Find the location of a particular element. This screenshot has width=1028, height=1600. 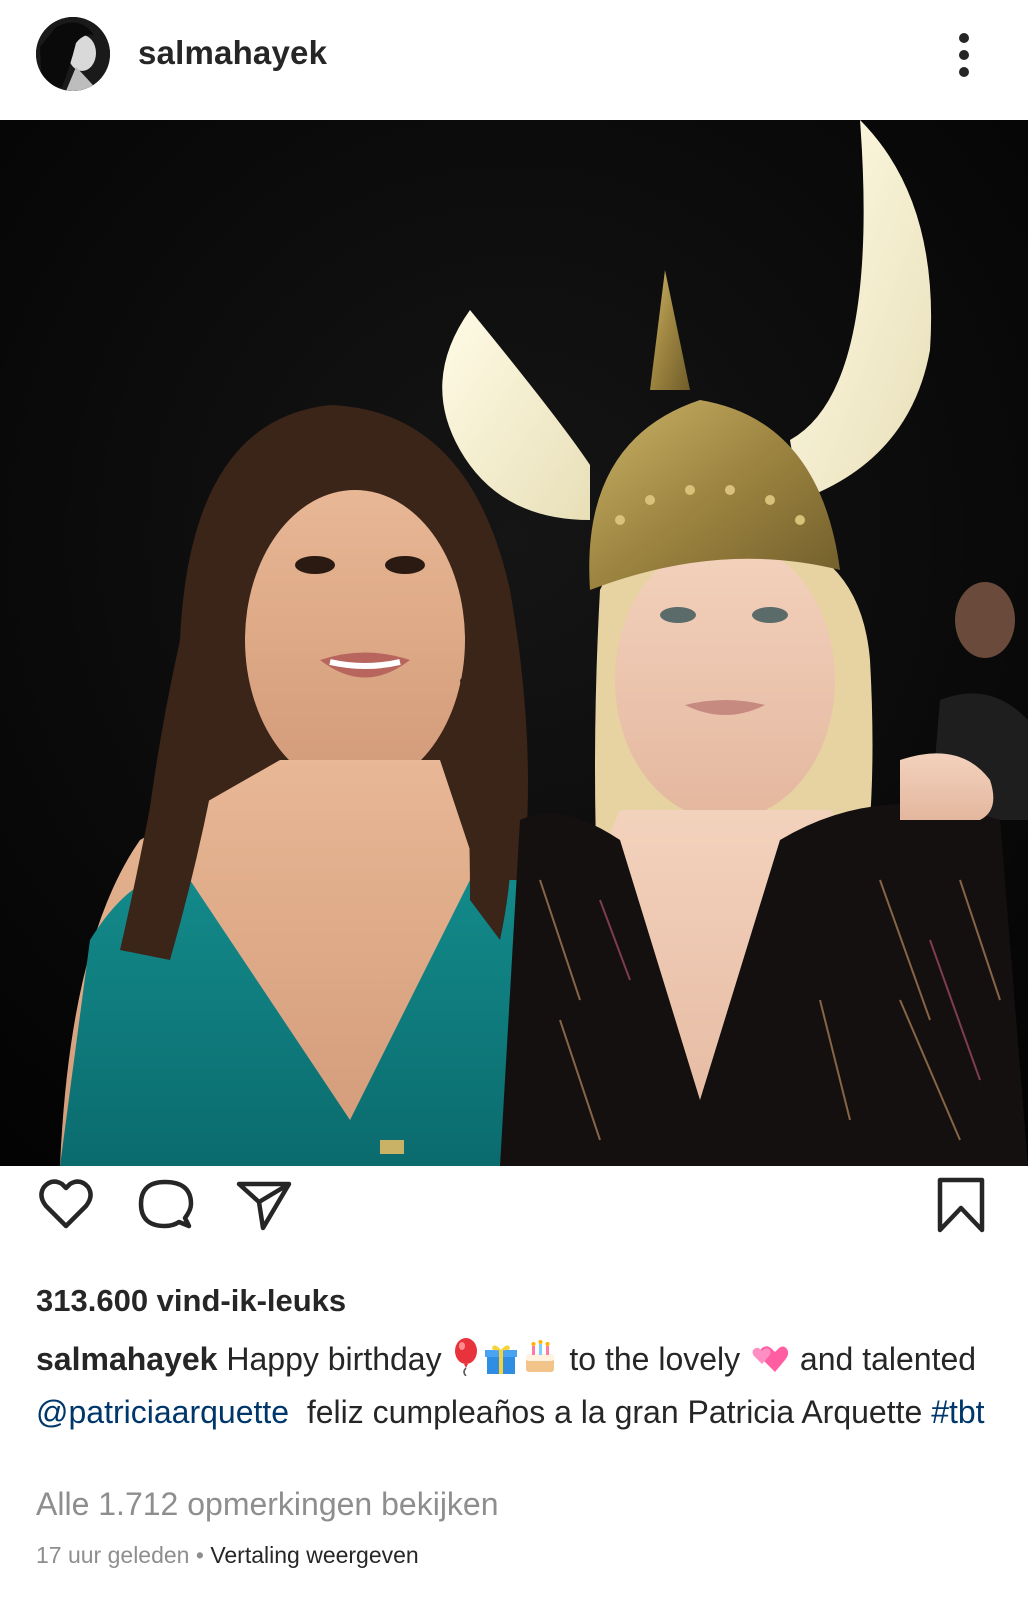

bookmark-icon is located at coordinates (961, 1205).